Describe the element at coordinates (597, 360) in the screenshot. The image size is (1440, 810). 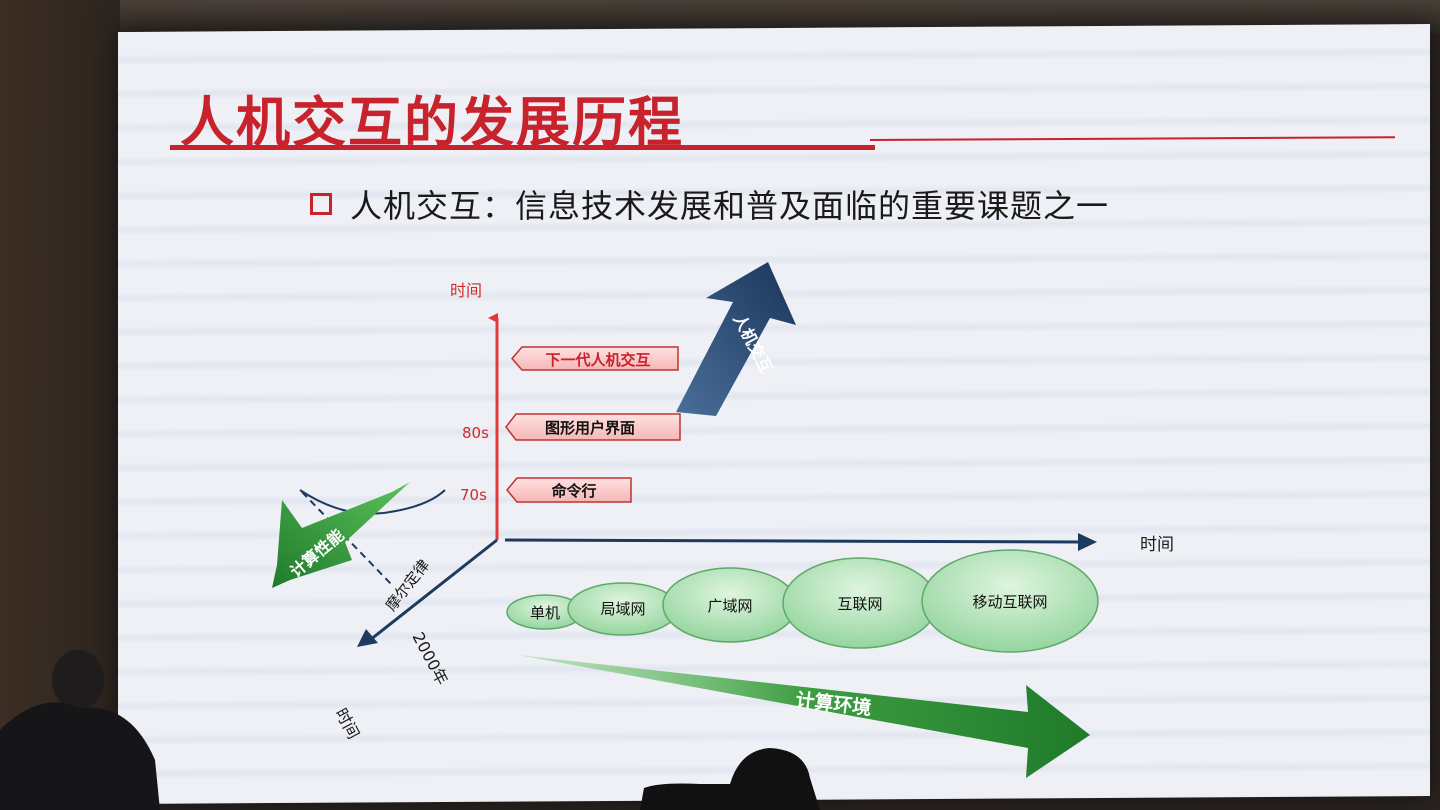
I see `interface-next-gen-label: 下一代人机交互` at that location.